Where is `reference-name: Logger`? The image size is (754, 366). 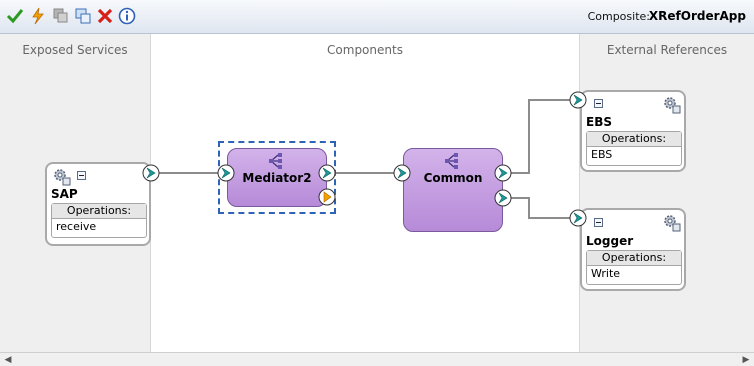
reference-name: Logger is located at coordinates (610, 241).